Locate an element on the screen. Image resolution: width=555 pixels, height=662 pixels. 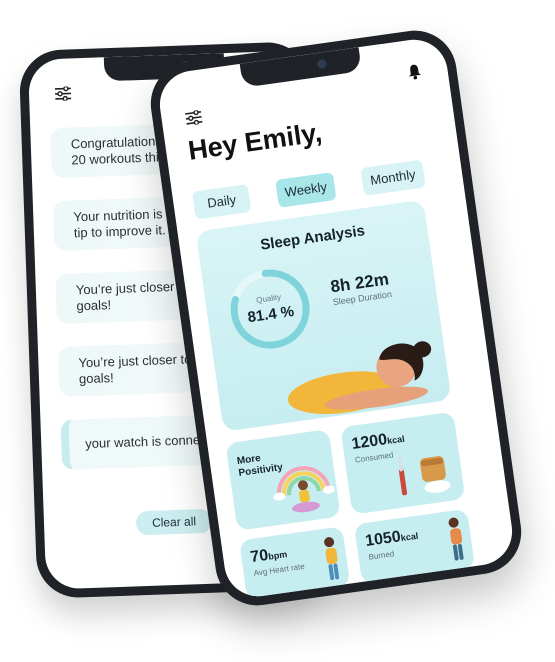
burned-label: Burned is located at coordinates (381, 555).